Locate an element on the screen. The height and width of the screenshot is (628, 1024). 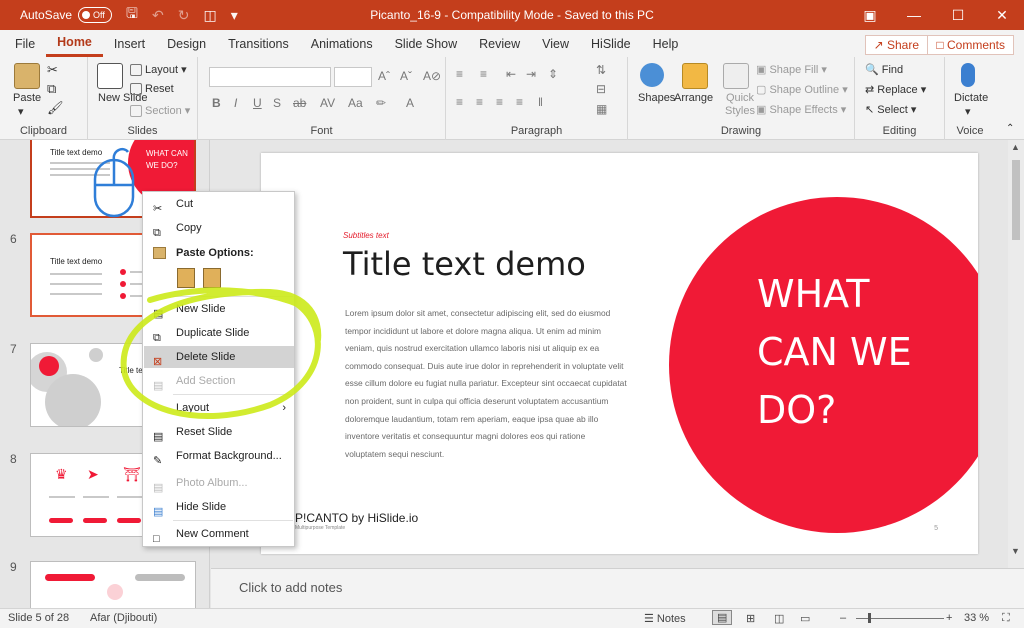
replace-button: ⇄ Replace ▾ is located at coordinates (895, 89).